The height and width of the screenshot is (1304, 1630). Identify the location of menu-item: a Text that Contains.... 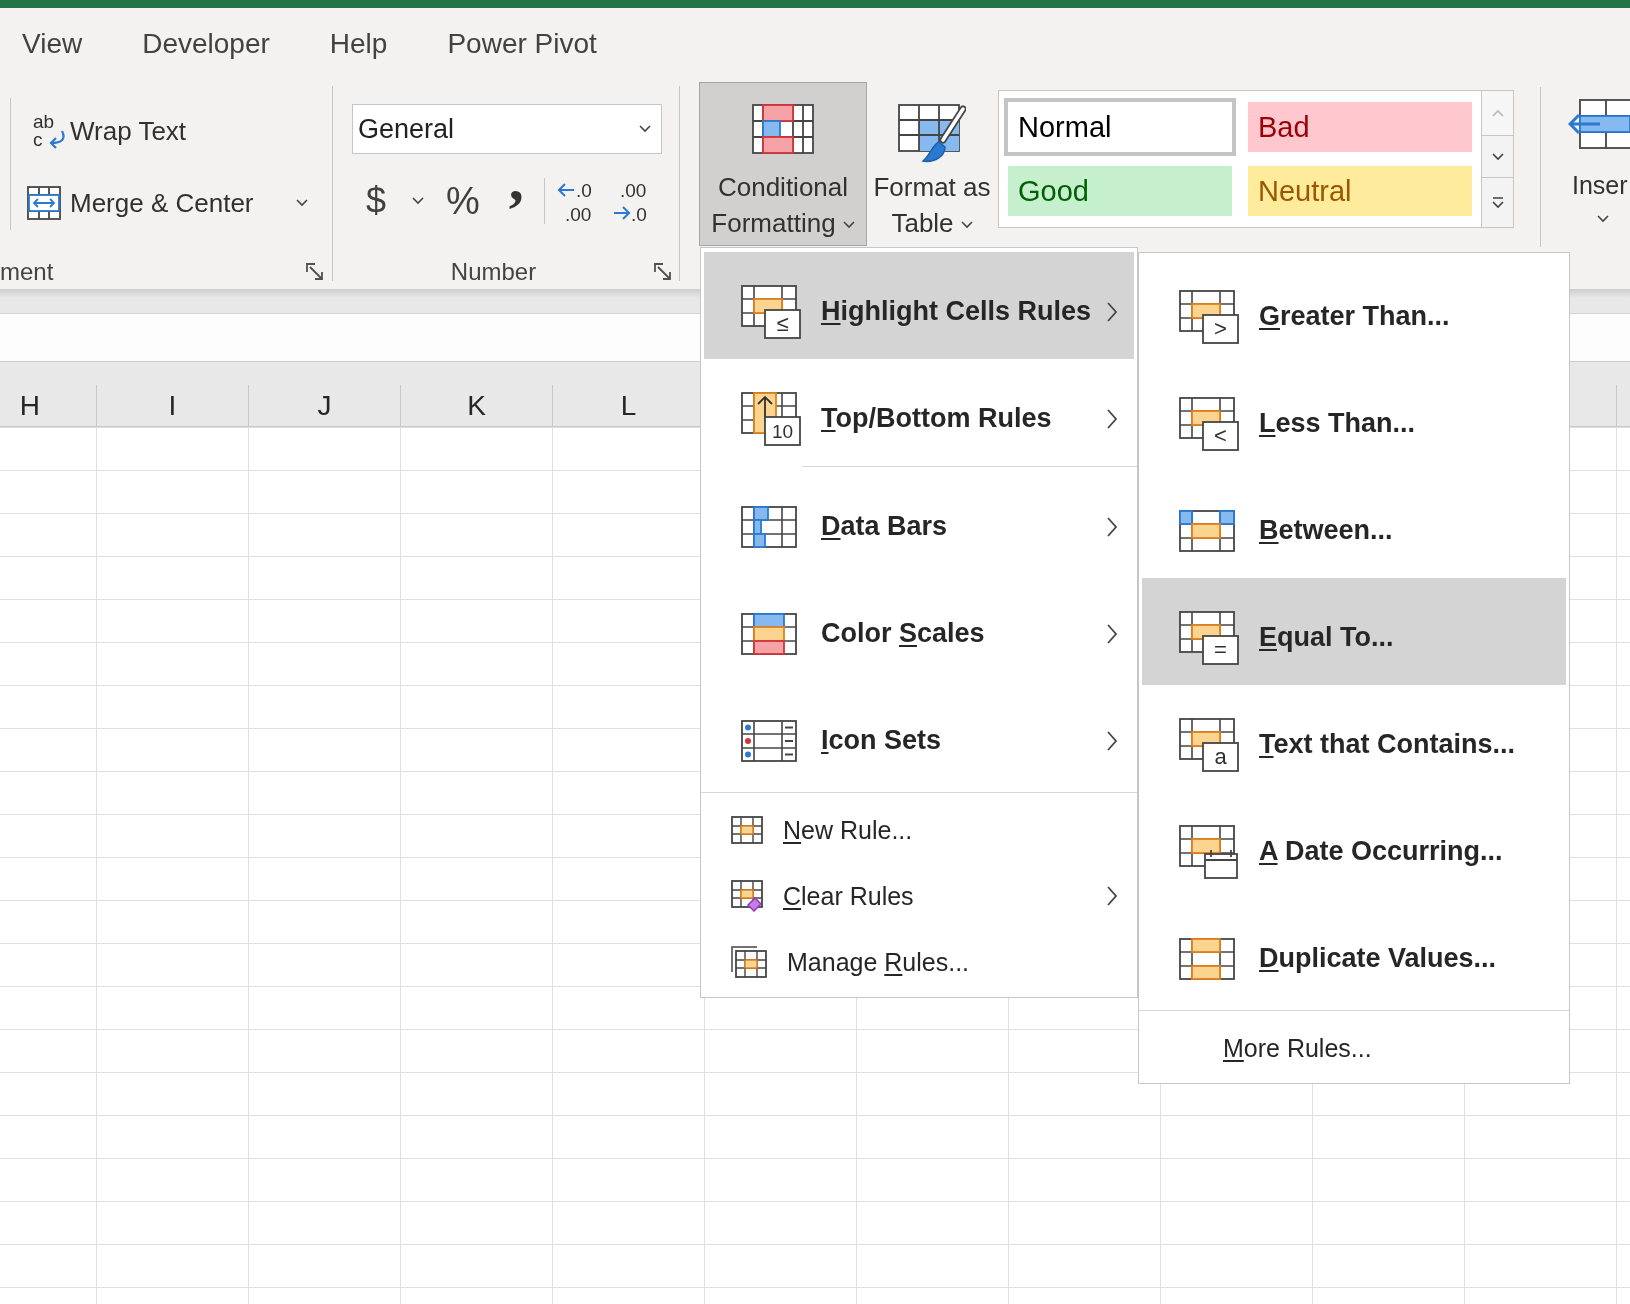
(1354, 738).